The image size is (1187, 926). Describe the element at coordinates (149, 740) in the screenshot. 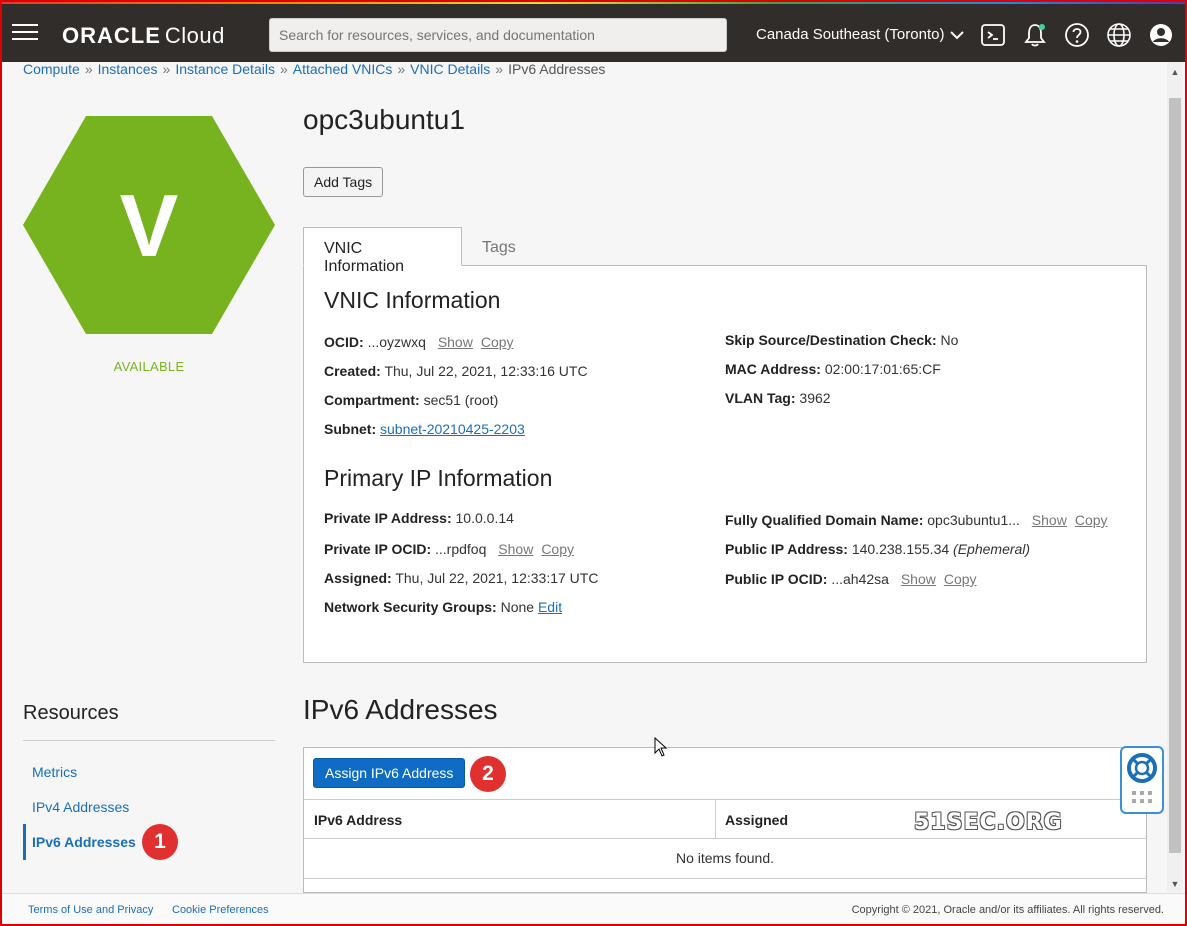

I see `resources-divider` at that location.